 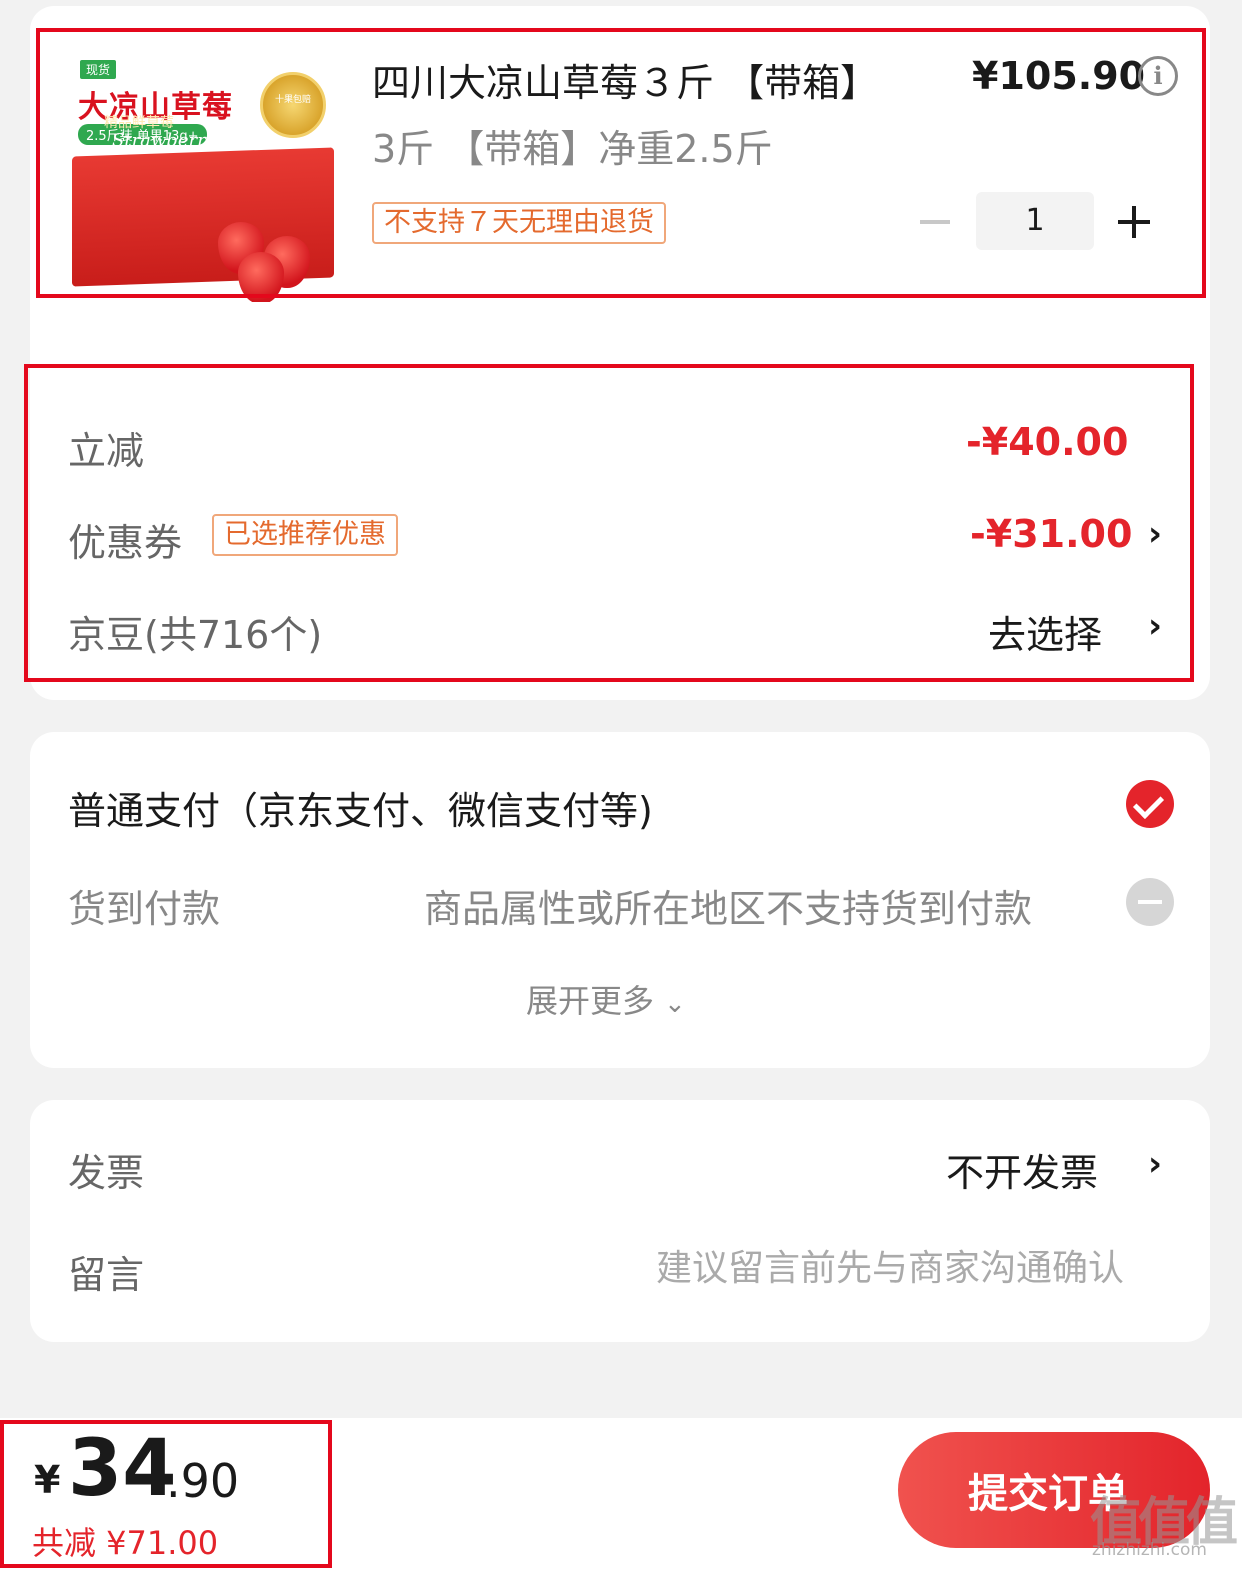 I want to click on expand-more-button: 展开更多 ⌄, so click(x=606, y=999).